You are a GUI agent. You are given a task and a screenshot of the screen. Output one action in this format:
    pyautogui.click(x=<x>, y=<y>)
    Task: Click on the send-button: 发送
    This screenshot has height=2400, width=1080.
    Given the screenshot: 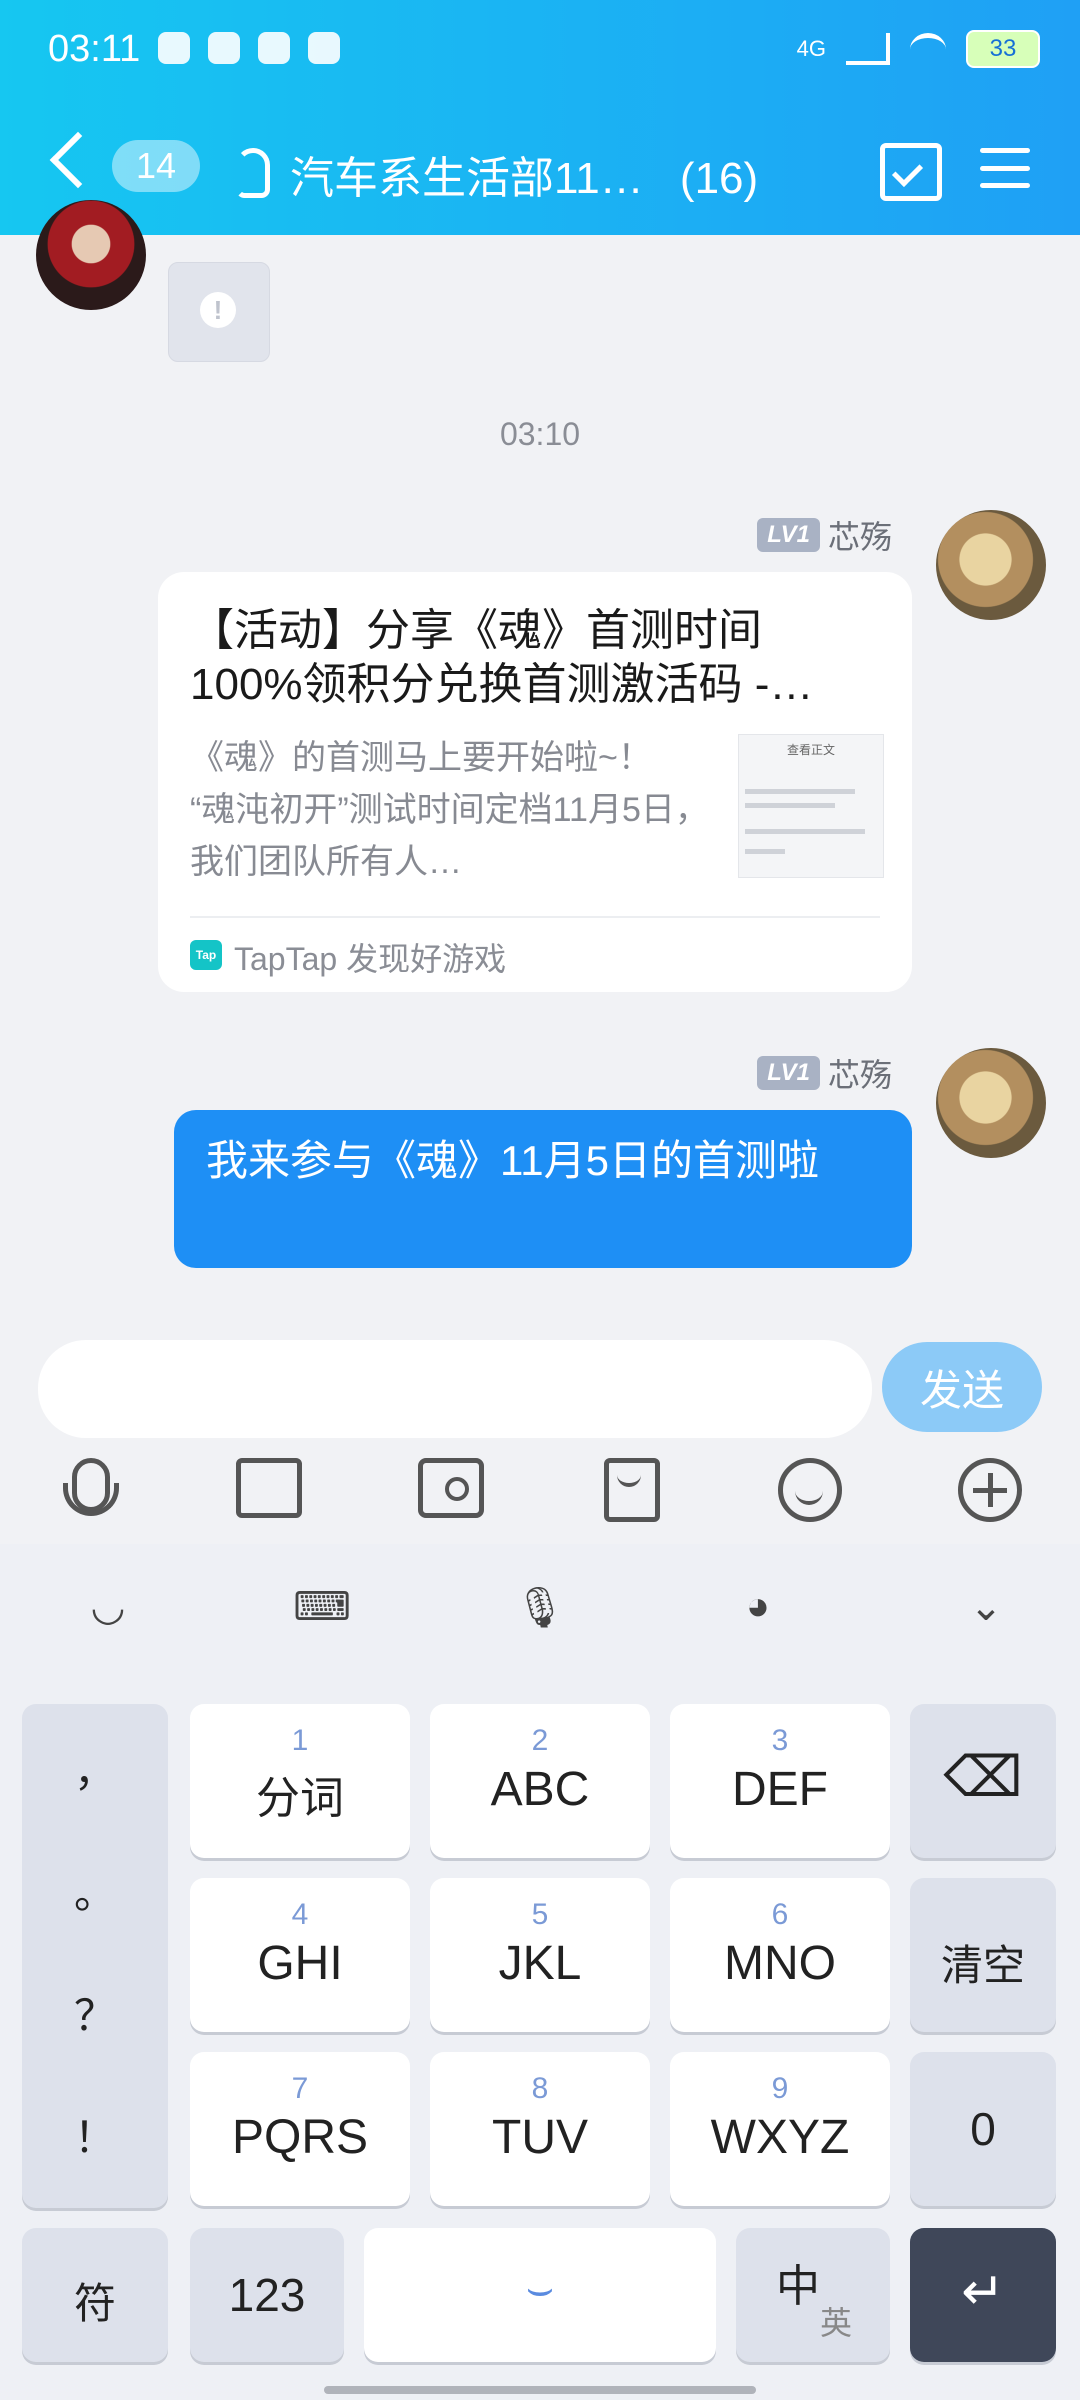 What is the action you would take?
    pyautogui.click(x=962, y=1387)
    